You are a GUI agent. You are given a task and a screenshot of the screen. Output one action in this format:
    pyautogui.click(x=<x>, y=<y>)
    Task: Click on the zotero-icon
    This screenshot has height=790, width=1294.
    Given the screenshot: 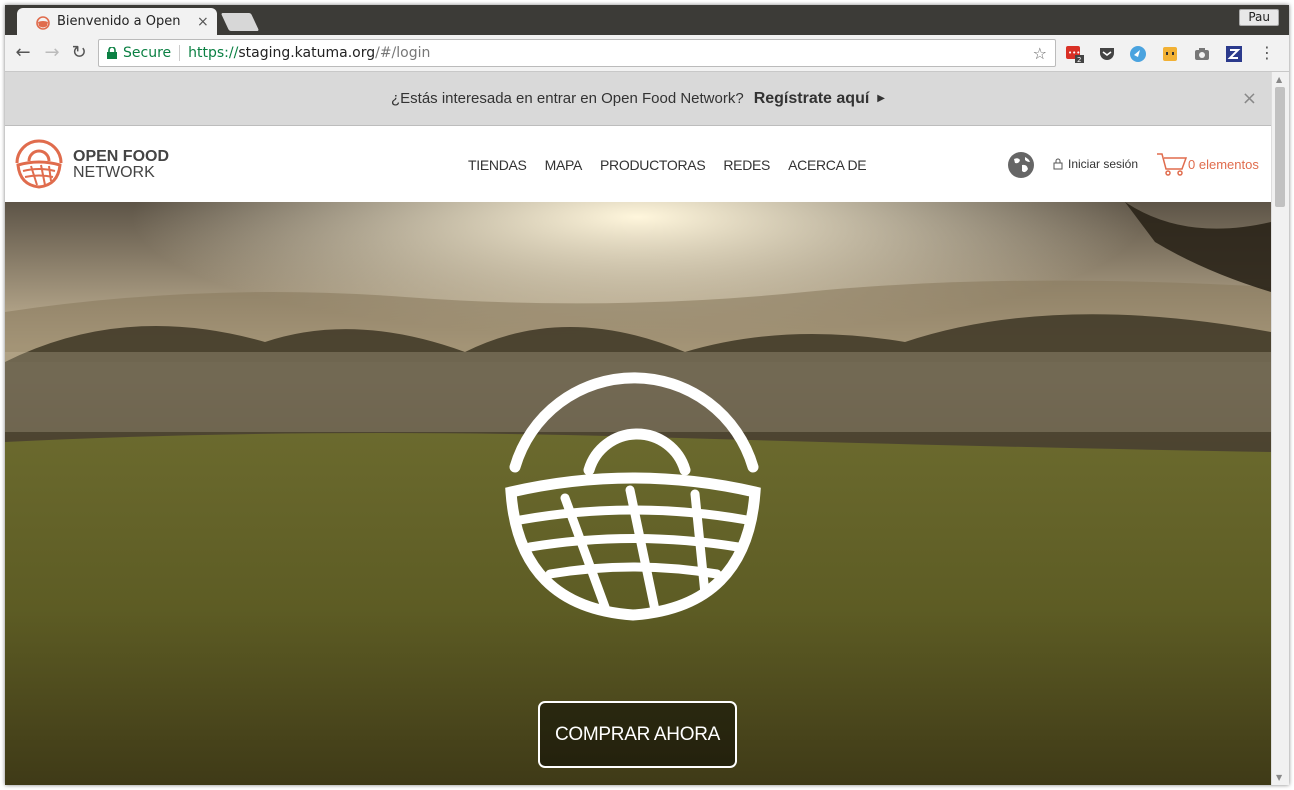 What is the action you would take?
    pyautogui.click(x=1234, y=54)
    